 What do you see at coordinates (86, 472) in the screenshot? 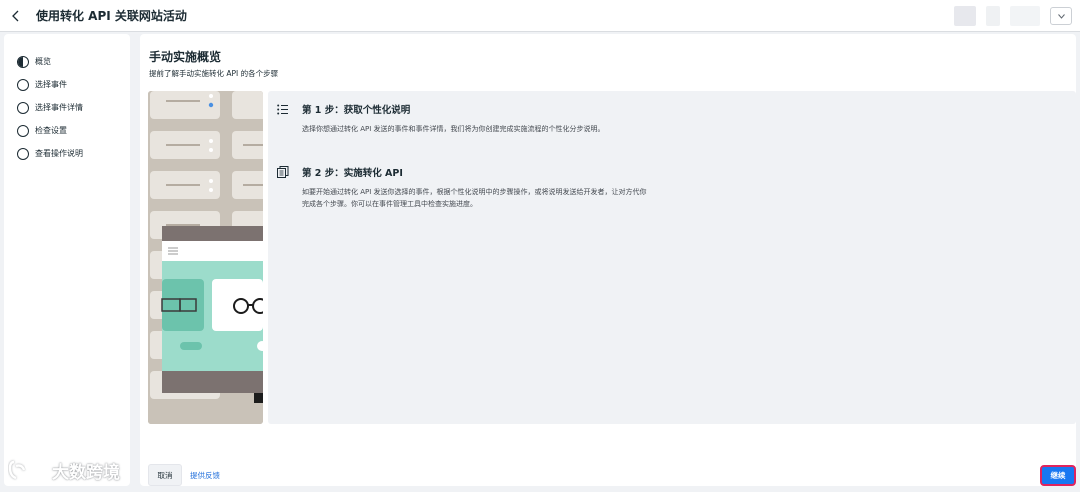
I see `watermark-text: 大数跨境` at bounding box center [86, 472].